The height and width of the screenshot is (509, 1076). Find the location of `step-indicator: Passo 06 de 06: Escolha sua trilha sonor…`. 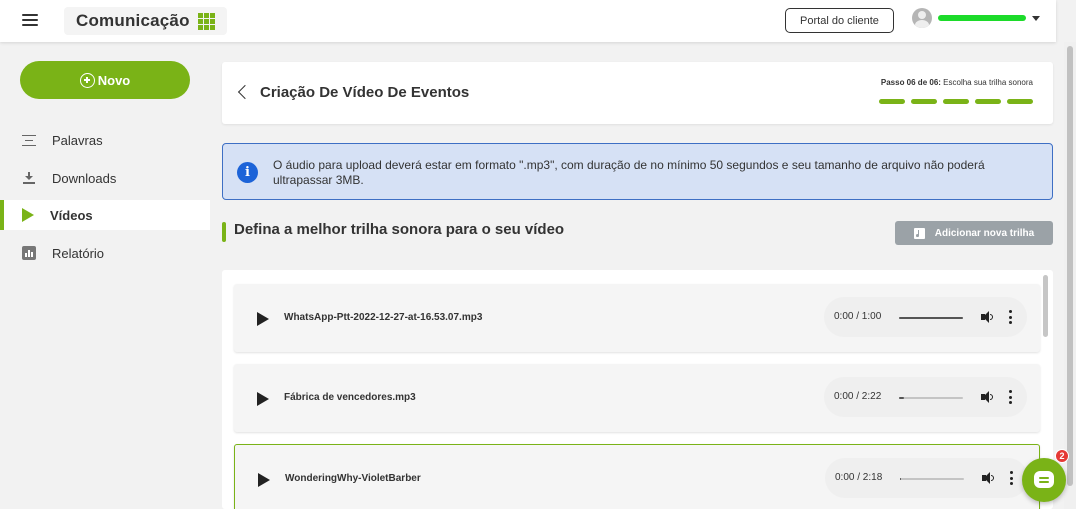

step-indicator: Passo 06 de 06: Escolha sua trilha sonor… is located at coordinates (957, 82).